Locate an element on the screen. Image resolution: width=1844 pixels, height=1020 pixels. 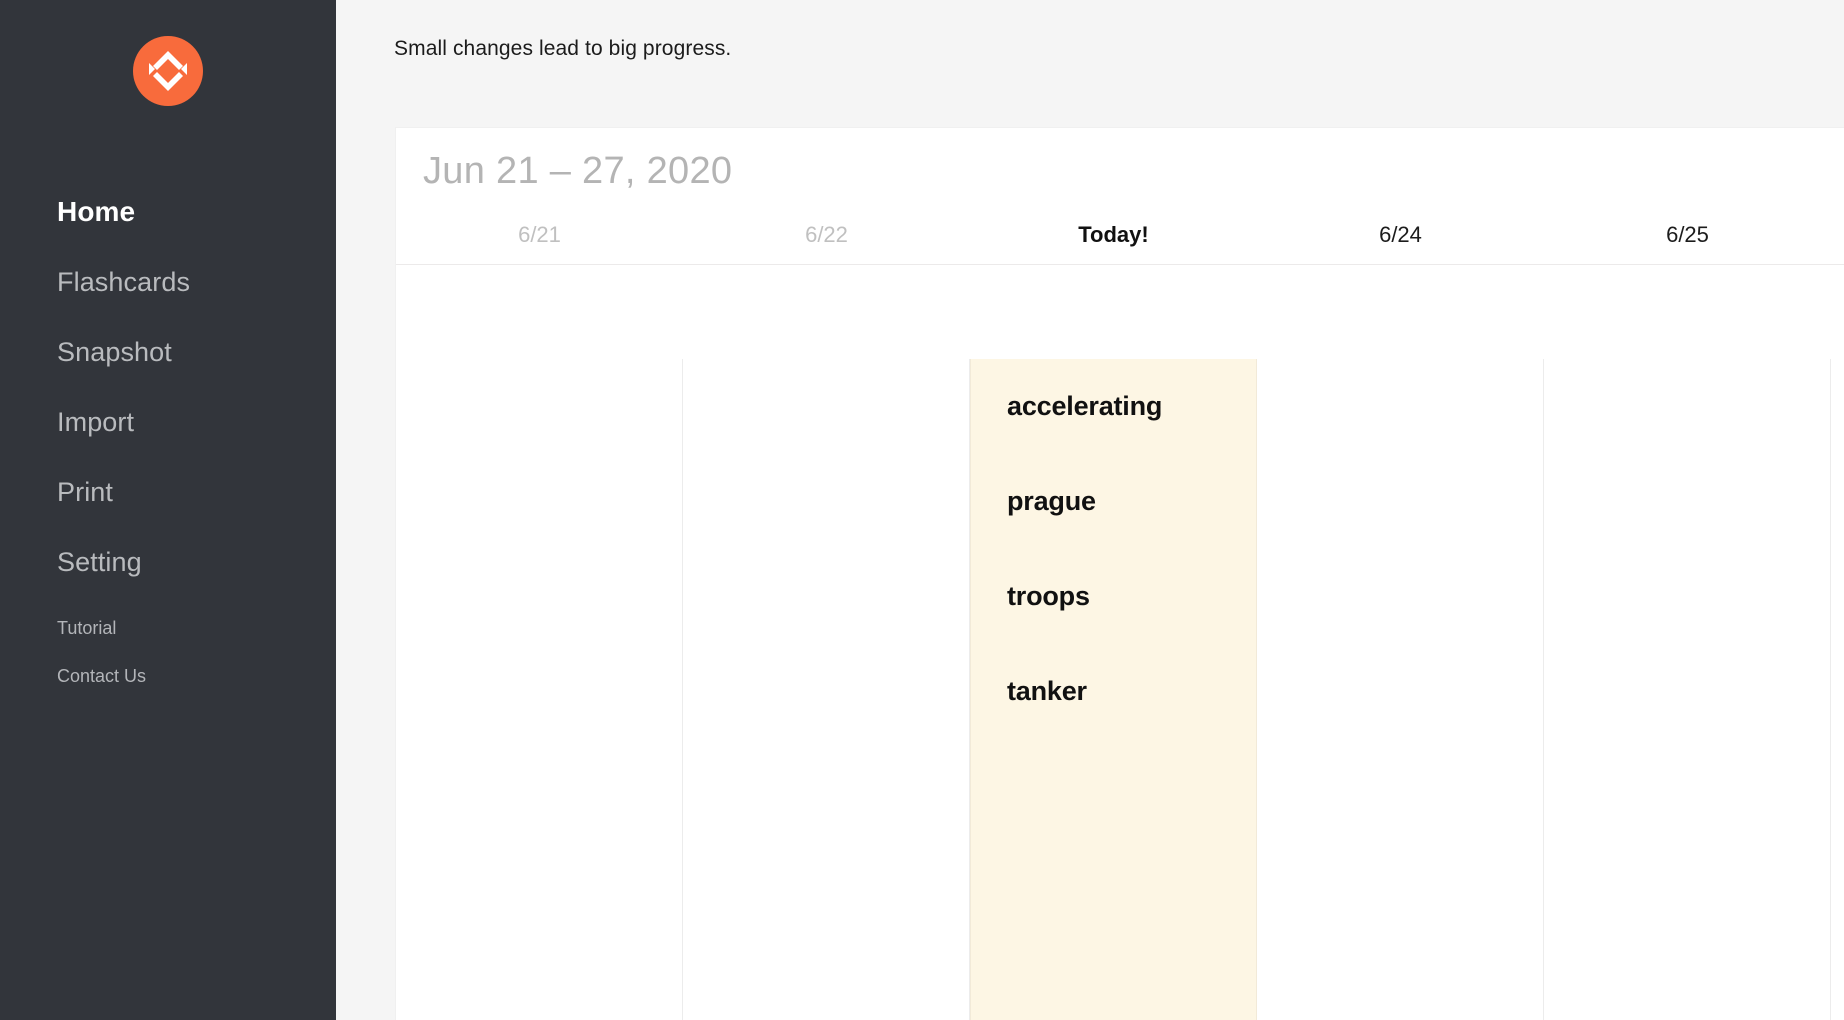
column-header-6-22: 6/22 is located at coordinates (826, 243).